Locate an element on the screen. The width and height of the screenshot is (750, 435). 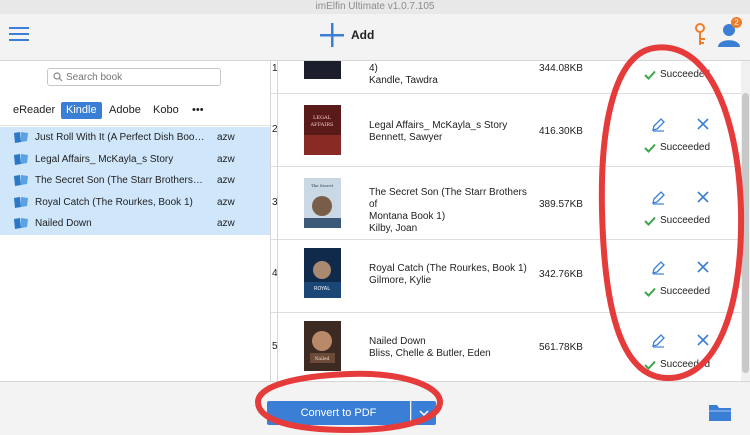
svg-text: ROYAL is located at coordinates (322, 289).